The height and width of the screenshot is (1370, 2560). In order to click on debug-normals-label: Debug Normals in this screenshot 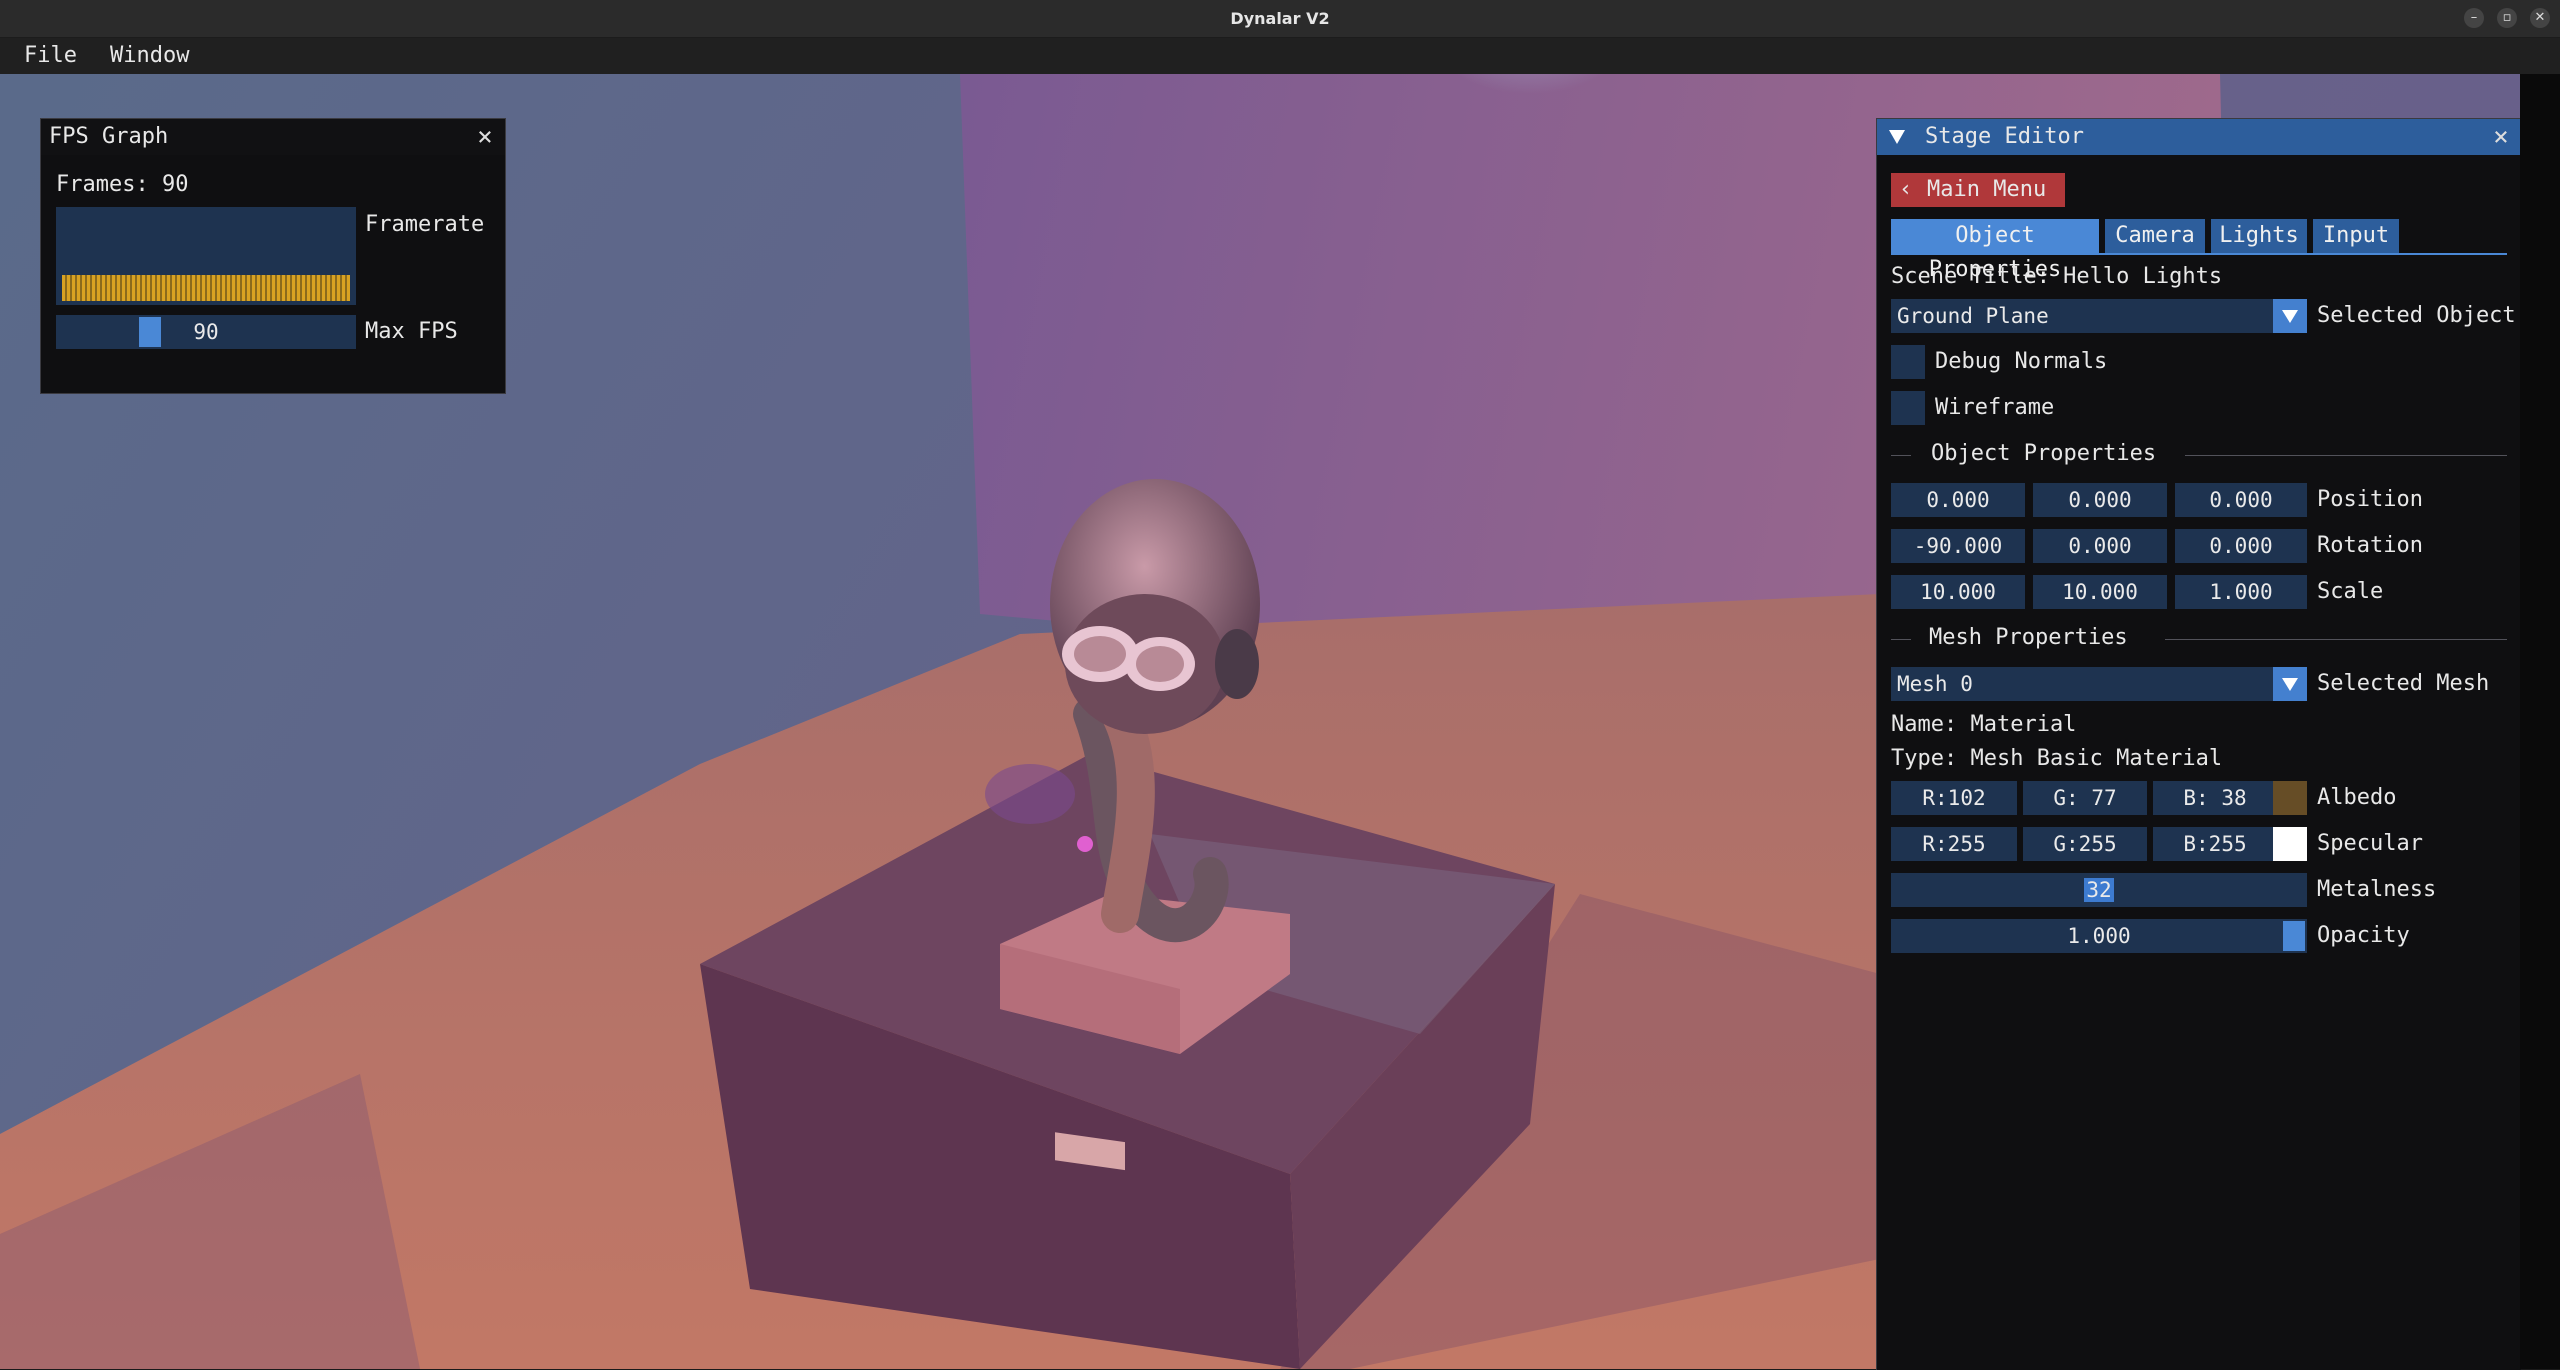, I will do `click(2021, 361)`.